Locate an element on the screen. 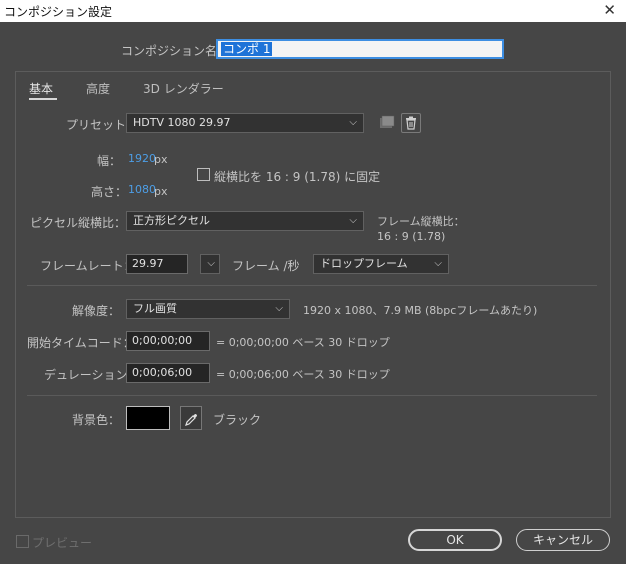 The width and height of the screenshot is (626, 564). resolution-label: 解像度： is located at coordinates (96, 311).